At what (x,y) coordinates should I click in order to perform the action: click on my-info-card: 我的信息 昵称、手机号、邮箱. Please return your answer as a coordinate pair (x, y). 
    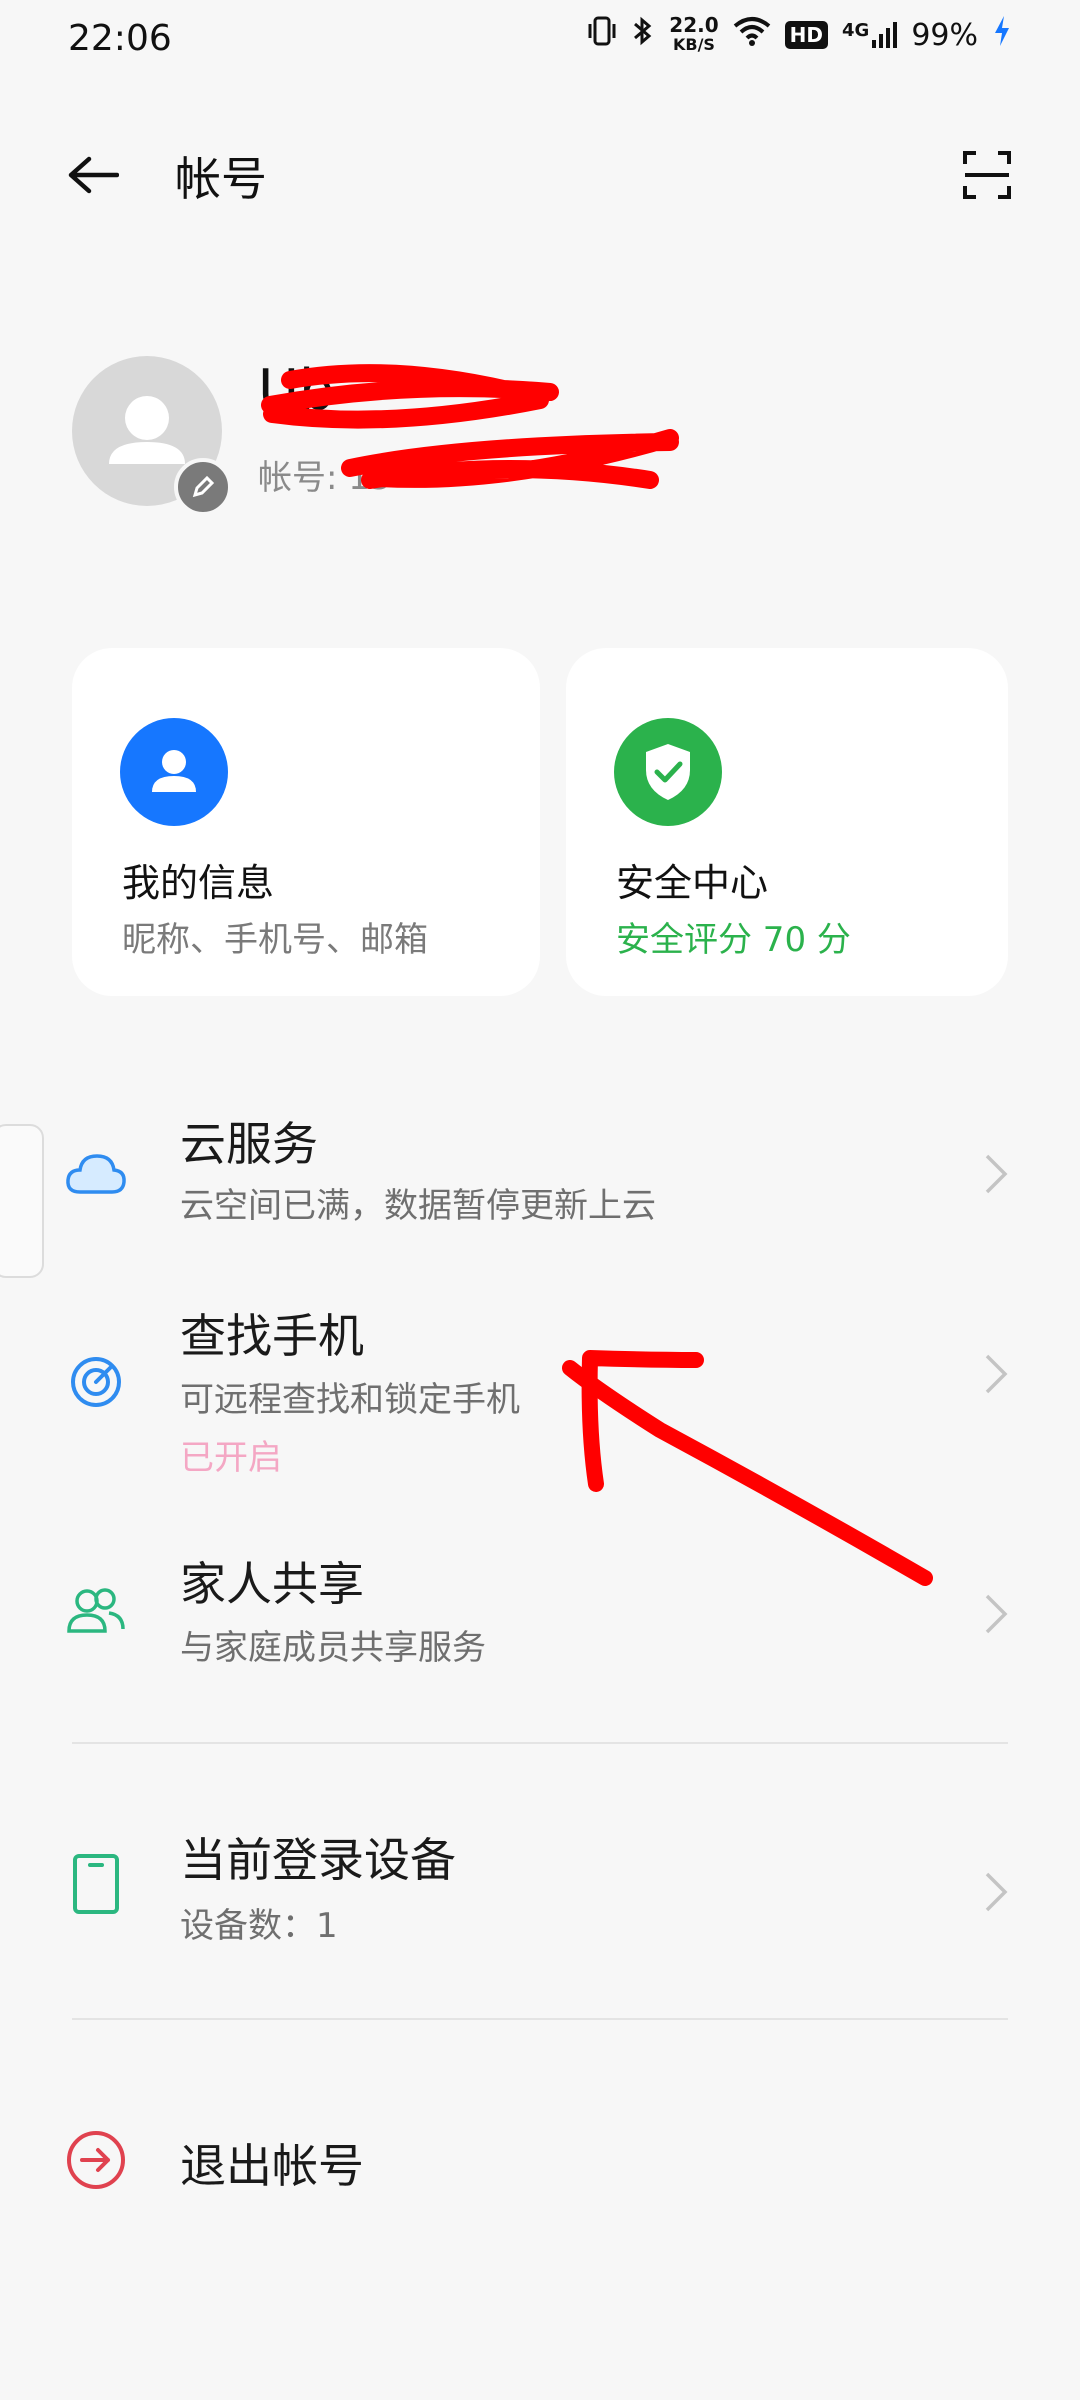
    Looking at the image, I should click on (306, 822).